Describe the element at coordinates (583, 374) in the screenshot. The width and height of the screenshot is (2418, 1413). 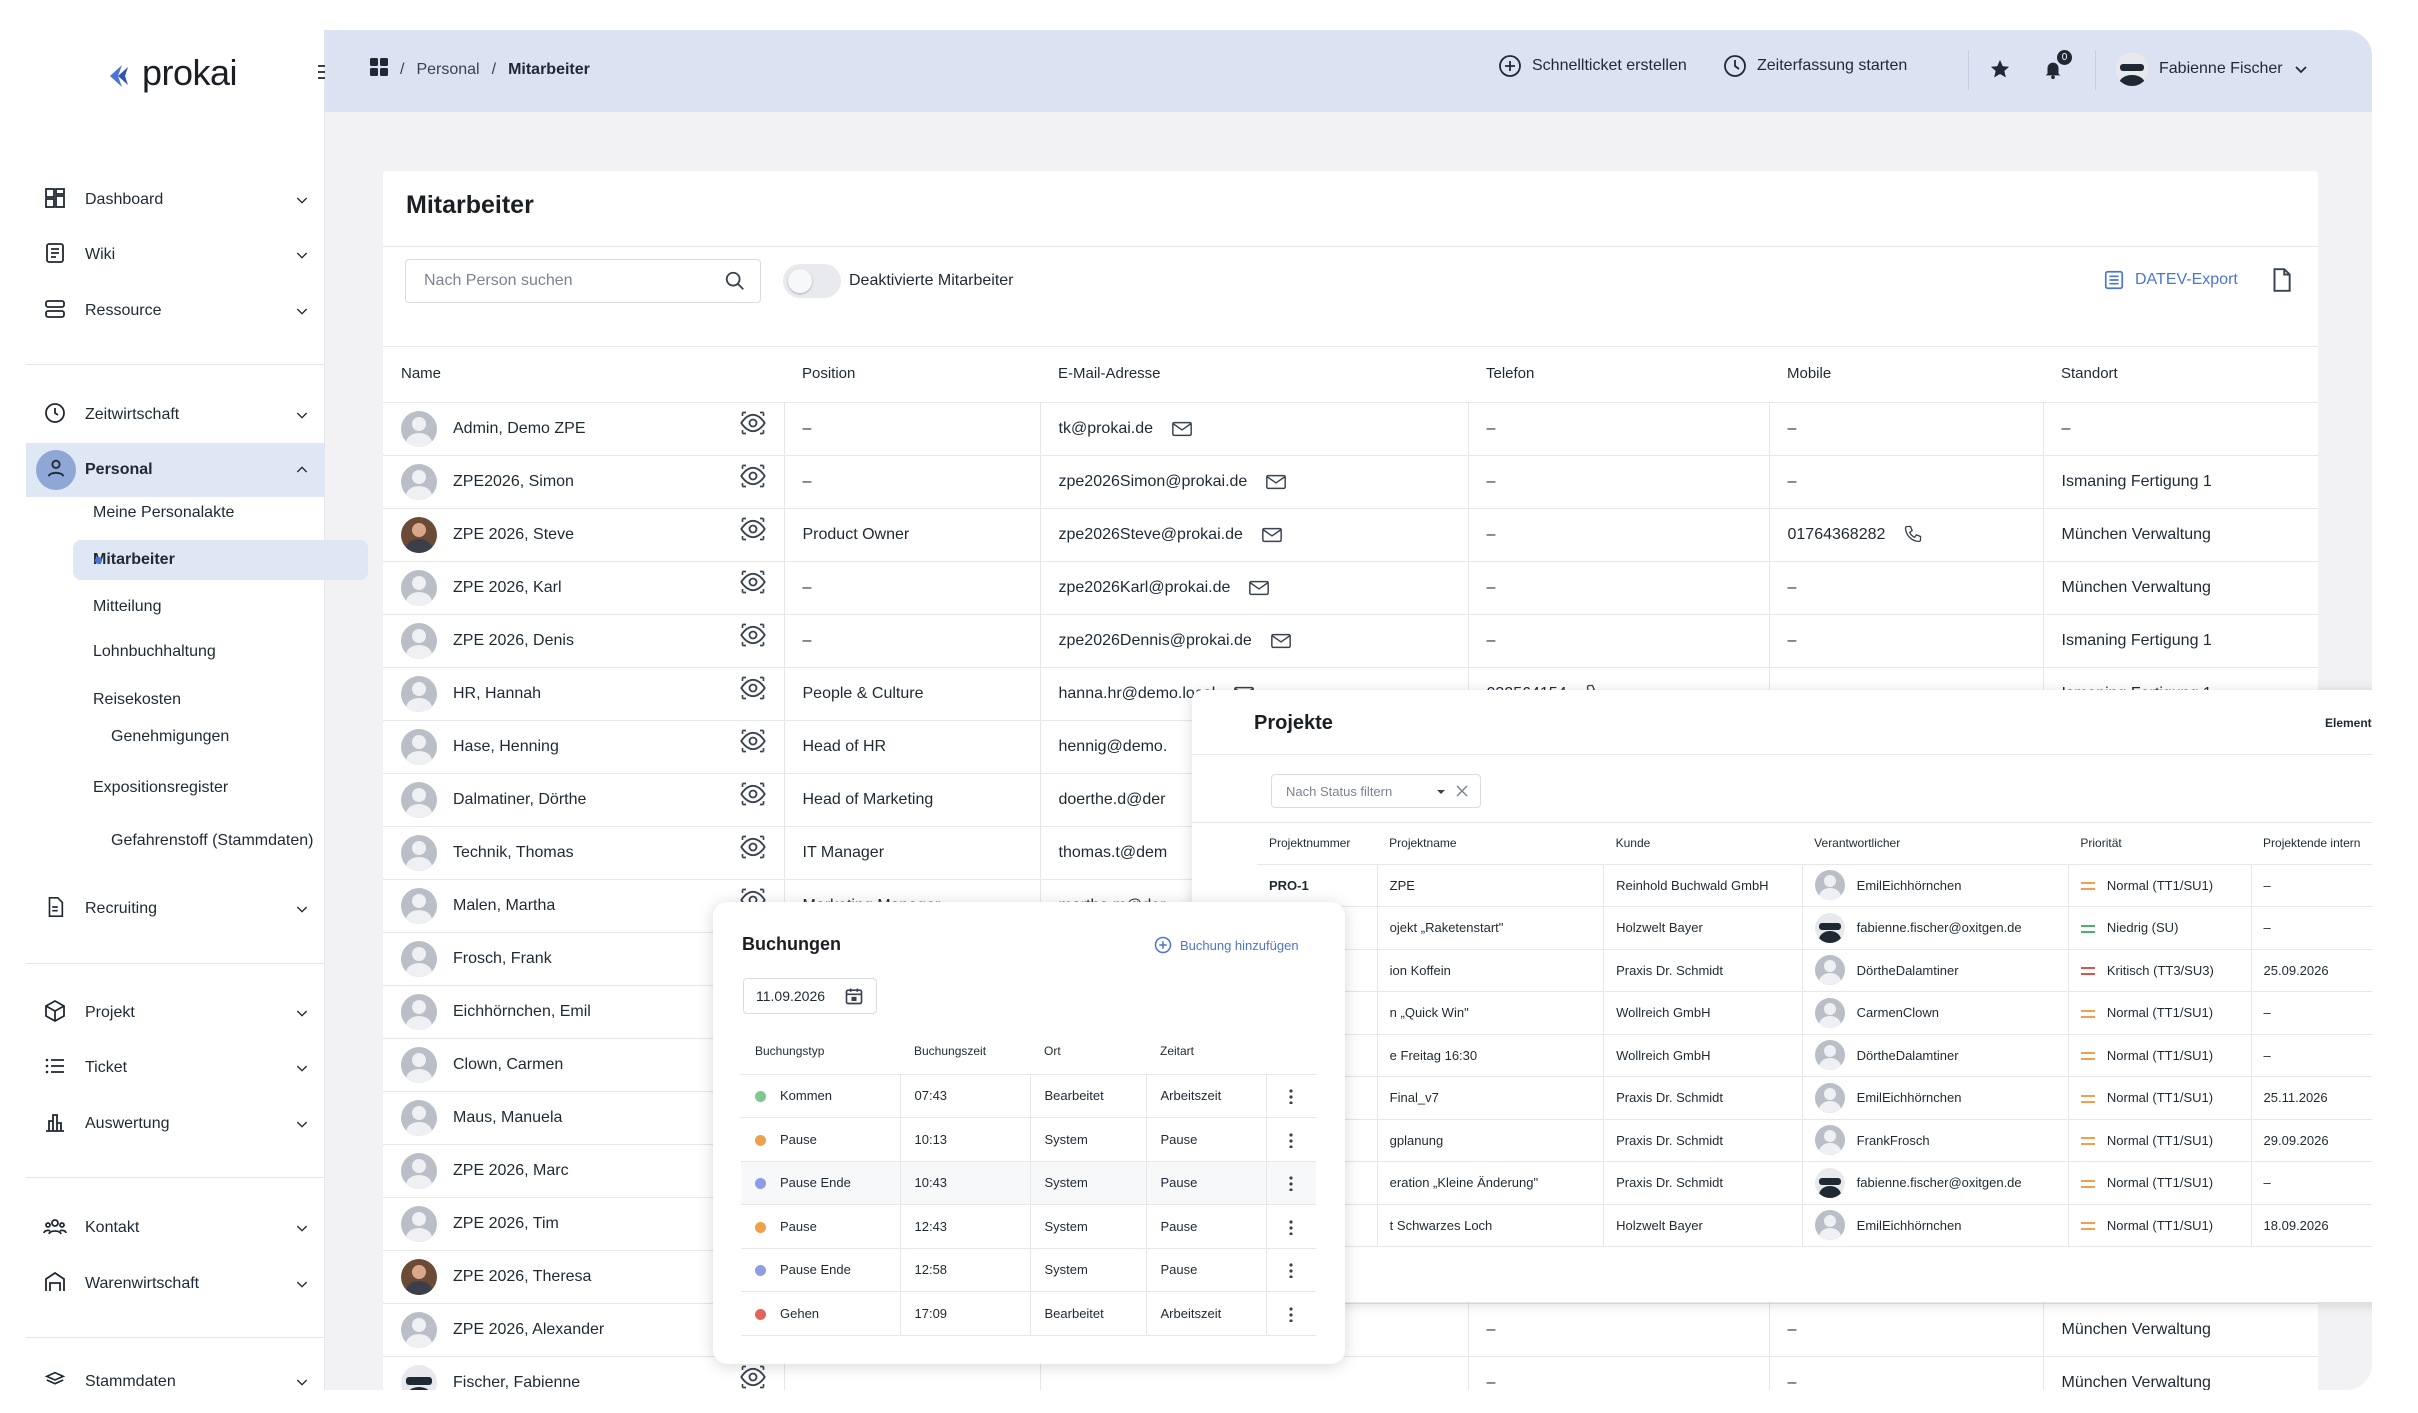
I see `column-header: Name` at that location.